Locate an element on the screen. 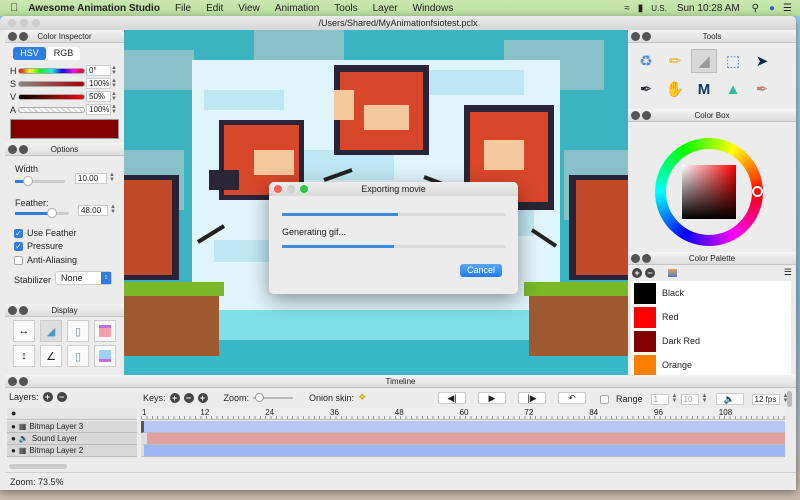  siri-icon: ● is located at coordinates (772, 8).